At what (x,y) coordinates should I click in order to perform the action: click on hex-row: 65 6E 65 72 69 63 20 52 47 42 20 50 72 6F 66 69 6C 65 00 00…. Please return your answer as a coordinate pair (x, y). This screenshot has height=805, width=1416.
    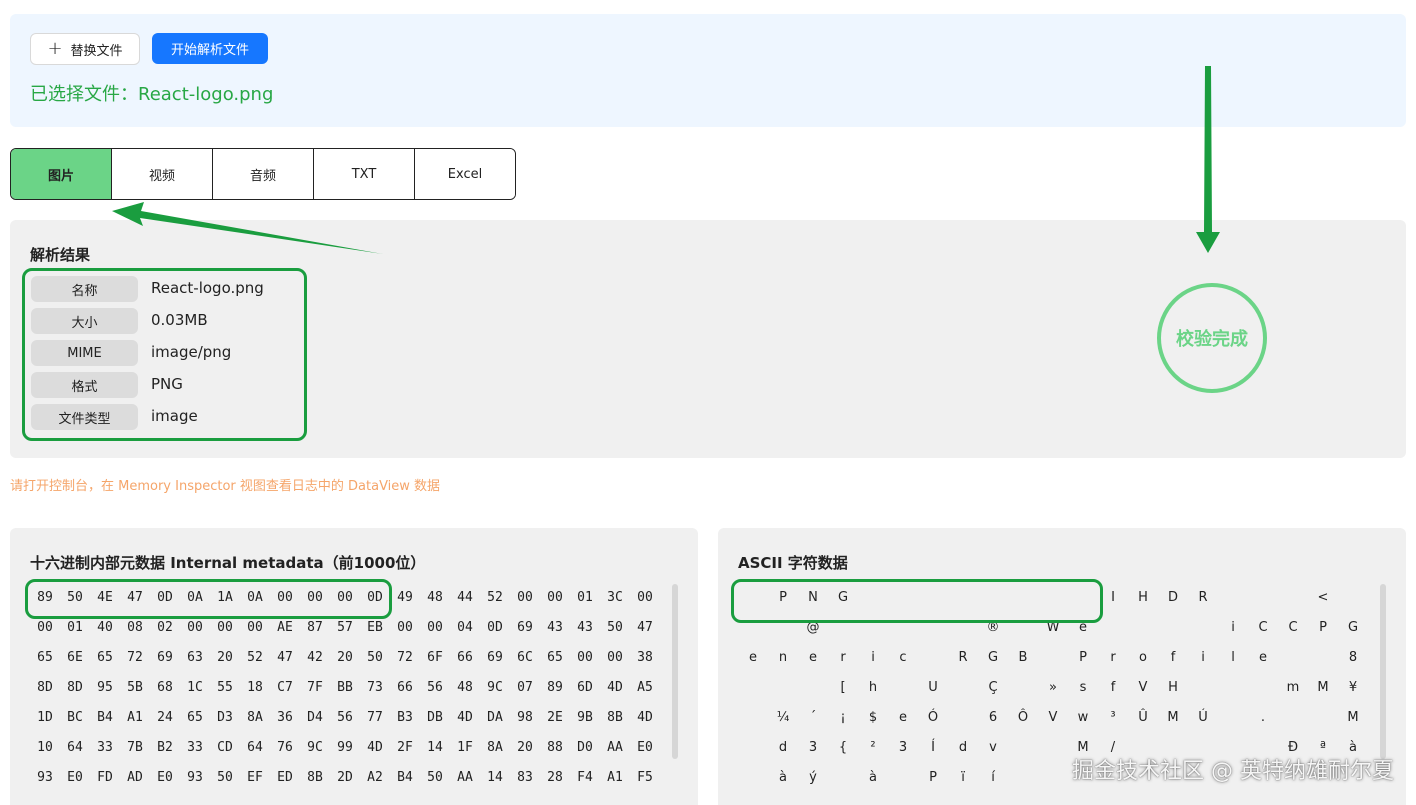
    Looking at the image, I should click on (345, 665).